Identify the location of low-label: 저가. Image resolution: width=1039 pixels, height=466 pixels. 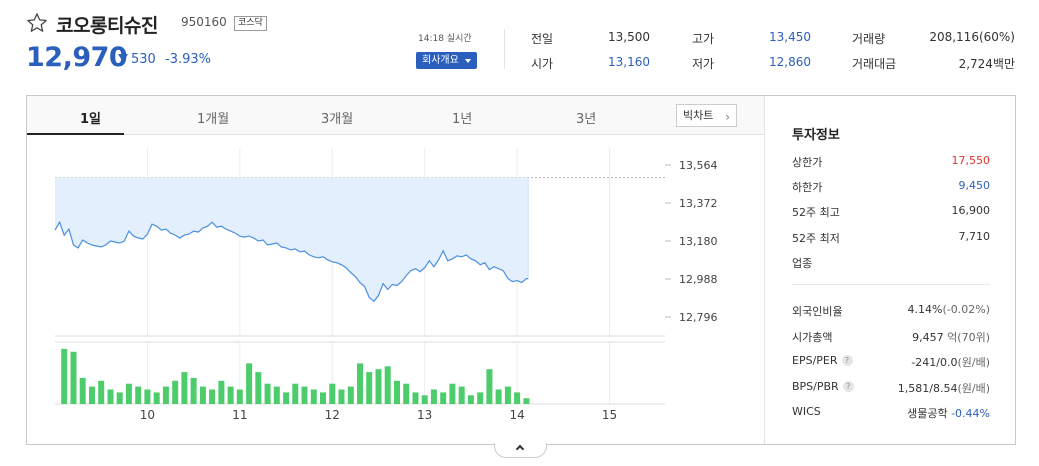
(703, 64).